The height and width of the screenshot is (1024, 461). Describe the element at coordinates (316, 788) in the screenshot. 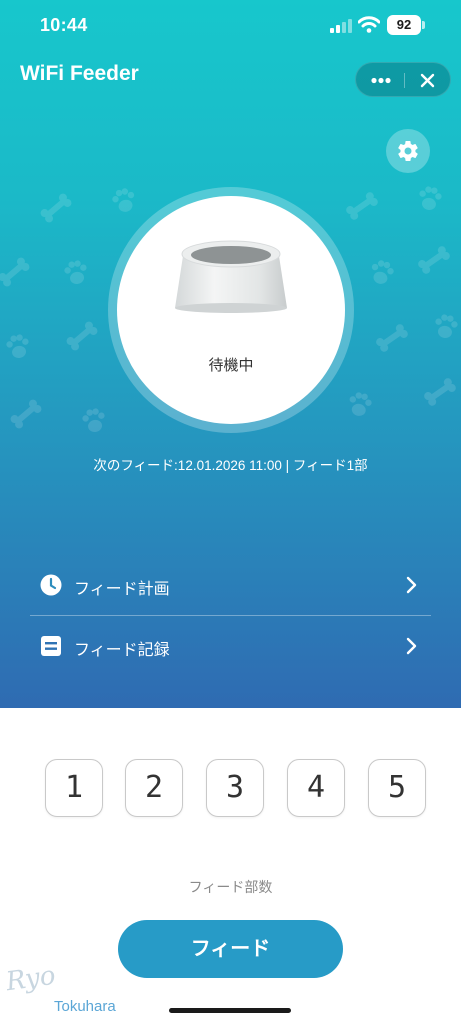

I see `portion-option-4: 4` at that location.